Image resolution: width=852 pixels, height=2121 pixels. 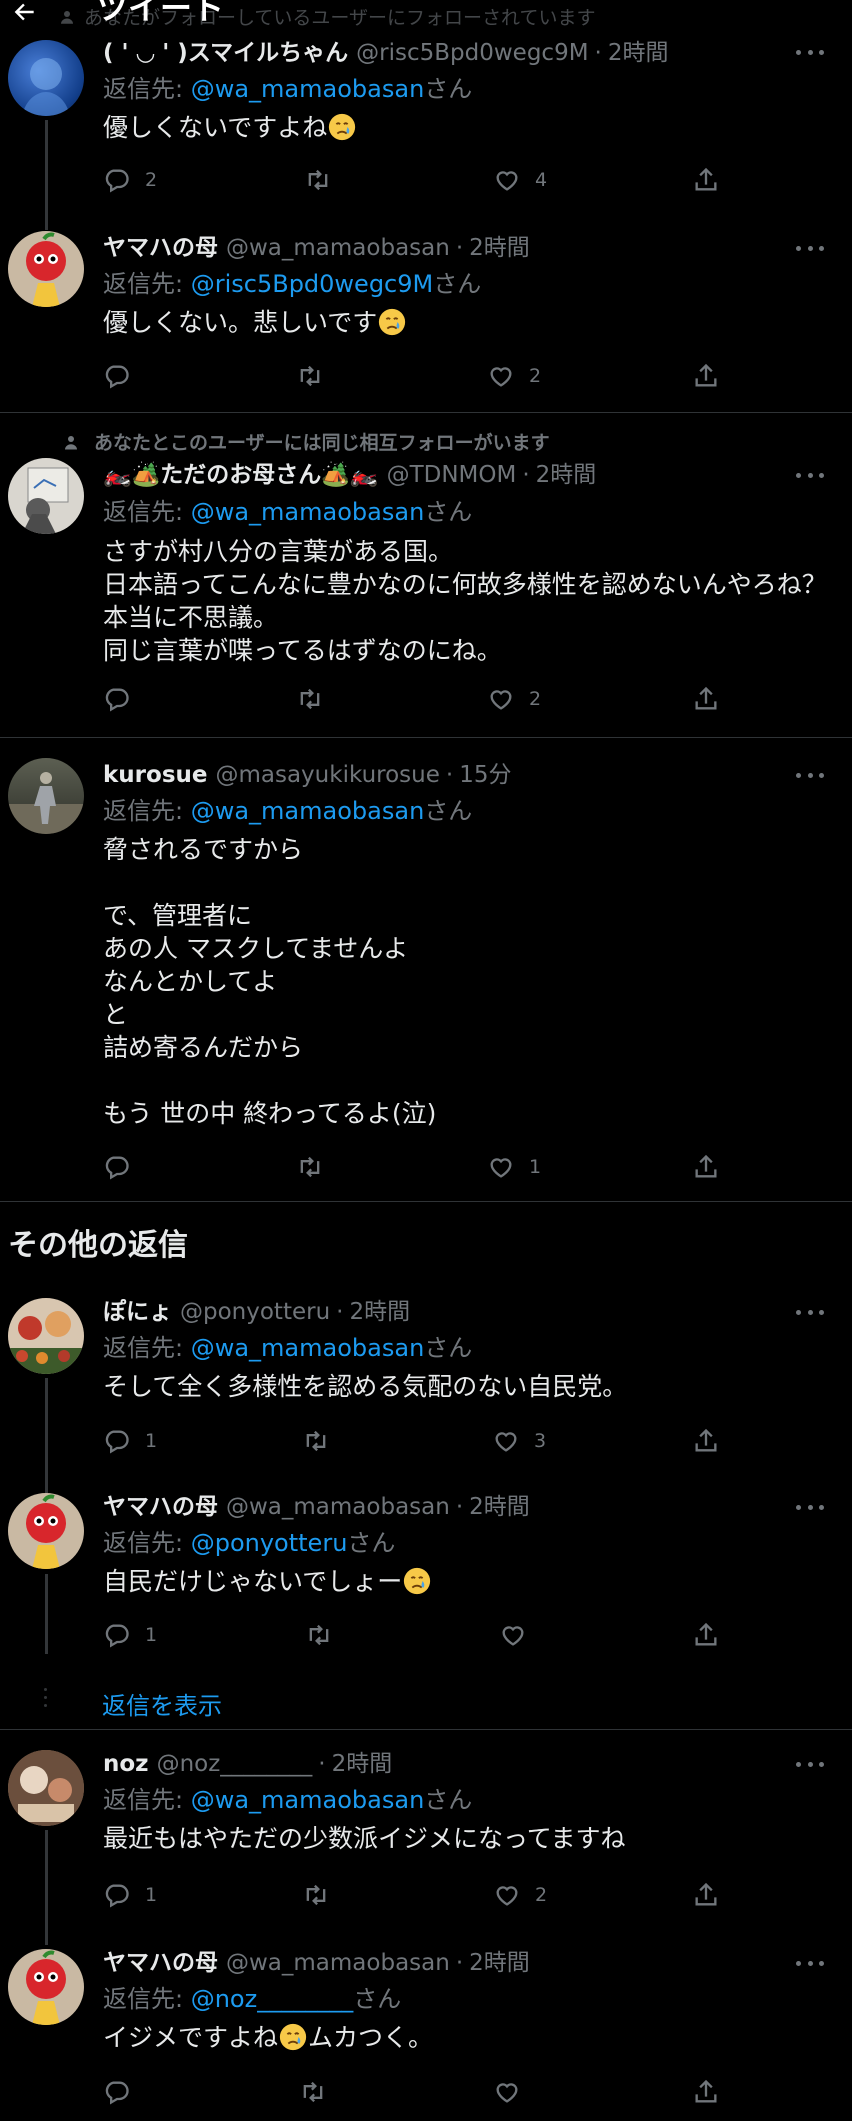 I want to click on handle: @TDNMOM, so click(x=452, y=475).